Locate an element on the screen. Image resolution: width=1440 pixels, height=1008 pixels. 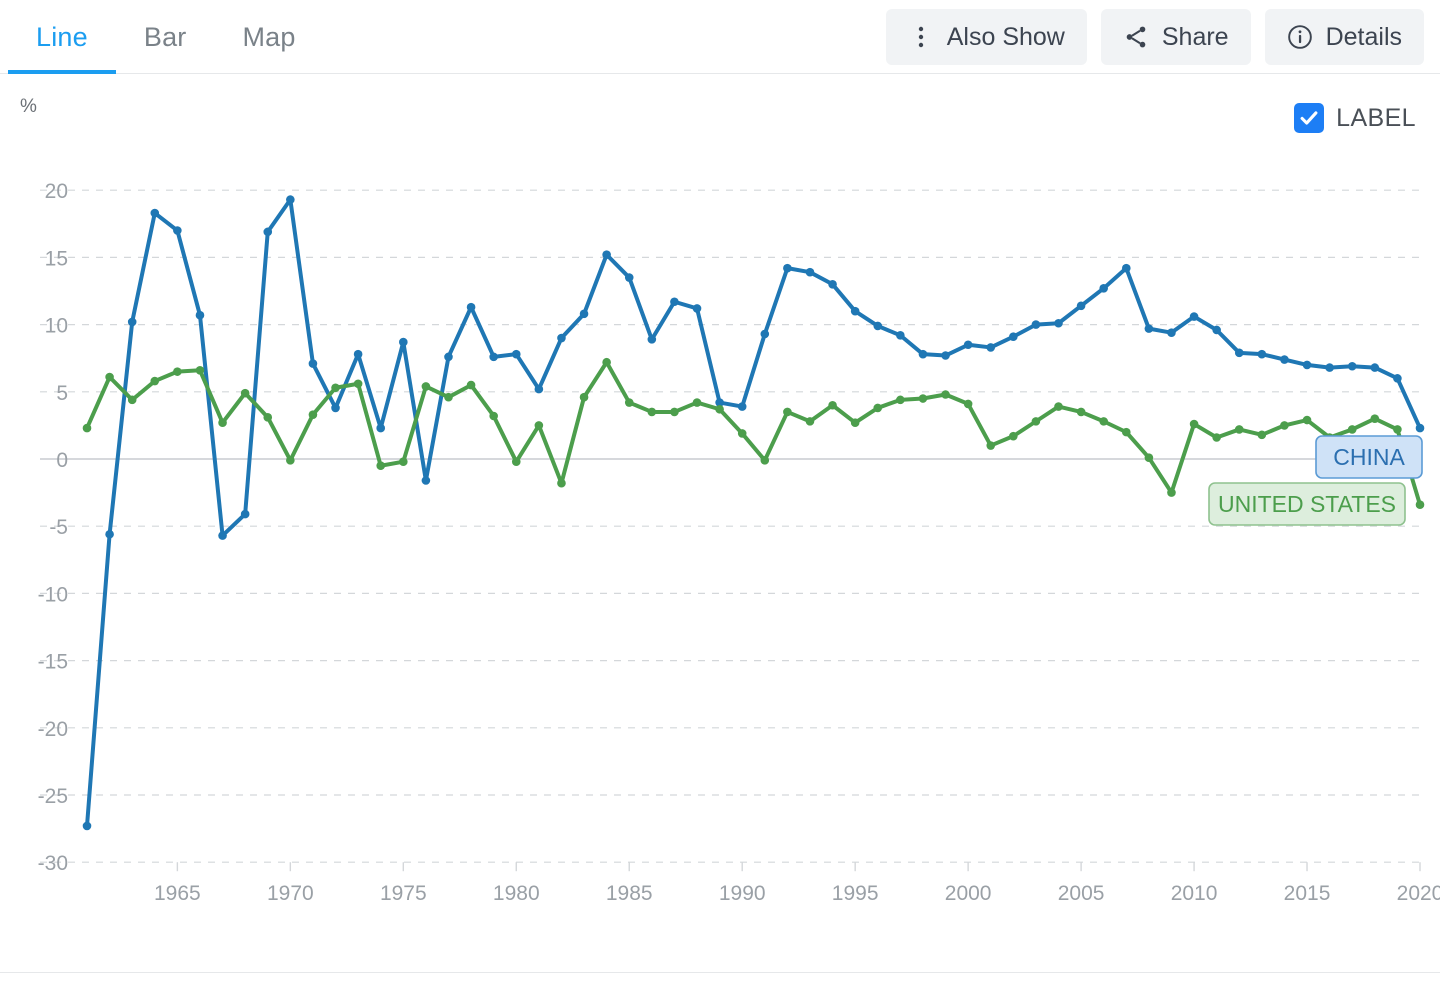
series-label-united-states: UNITED STATES is located at coordinates (1307, 504).